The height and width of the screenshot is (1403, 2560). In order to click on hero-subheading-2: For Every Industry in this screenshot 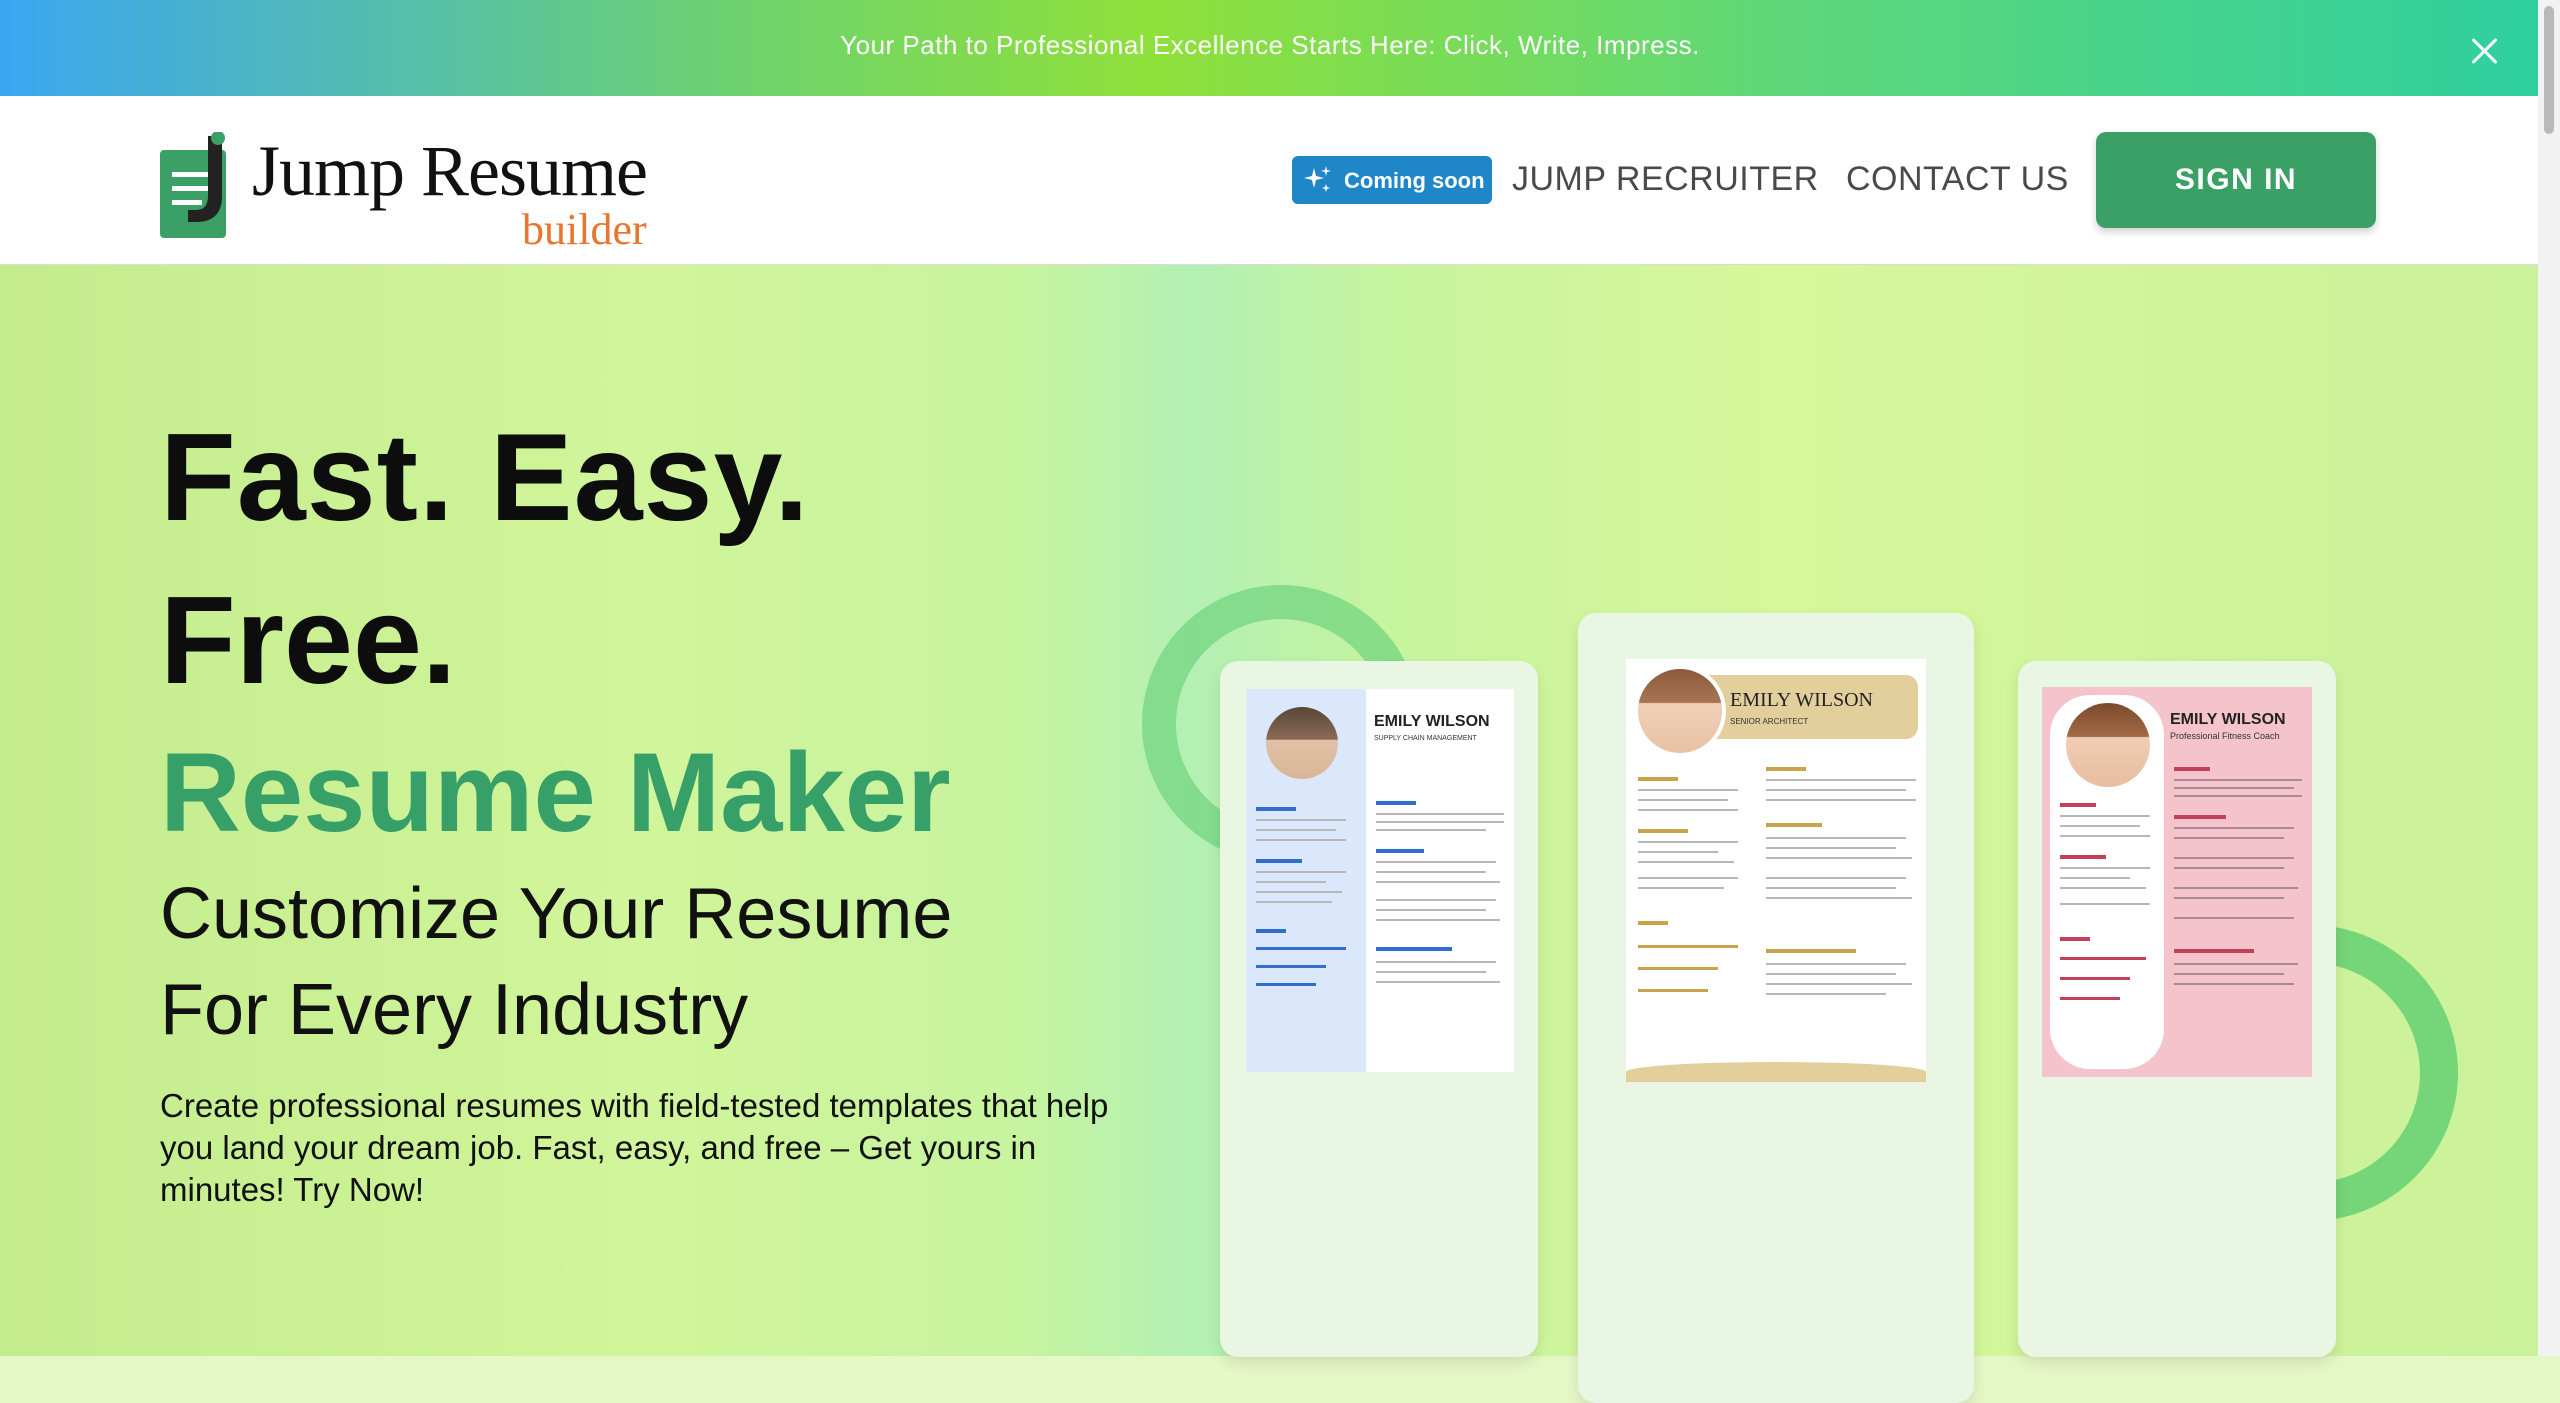, I will do `click(454, 1010)`.